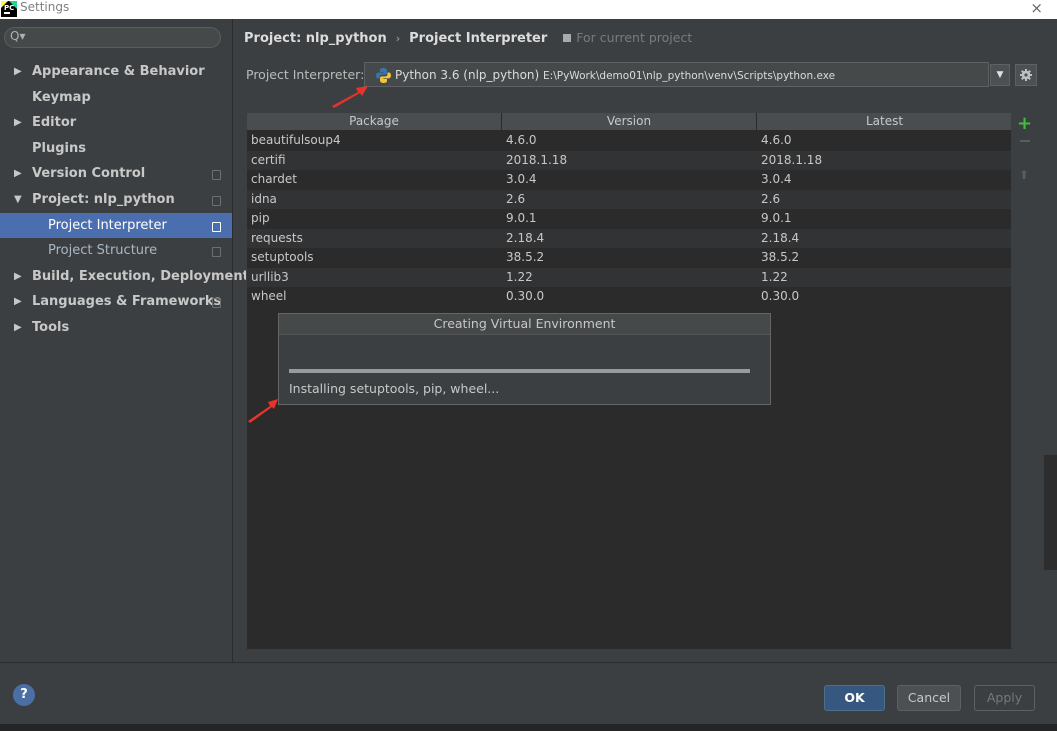 The image size is (1057, 731). Describe the element at coordinates (1050, 512) in the screenshot. I see `window-edge` at that location.